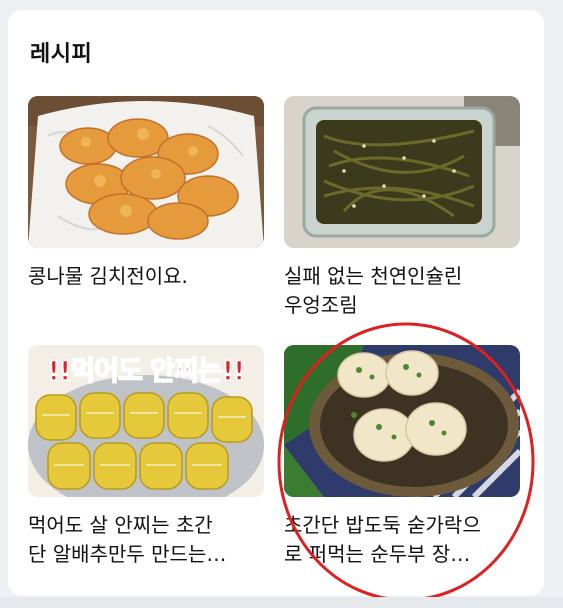  Describe the element at coordinates (321, 305) in the screenshot. I see `caption-line: 우엉조림` at that location.